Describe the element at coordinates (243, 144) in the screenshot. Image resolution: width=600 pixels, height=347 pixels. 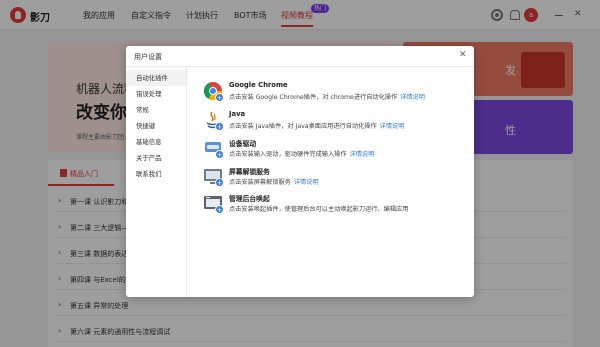
I see `plugin-name: 设备驱动` at that location.